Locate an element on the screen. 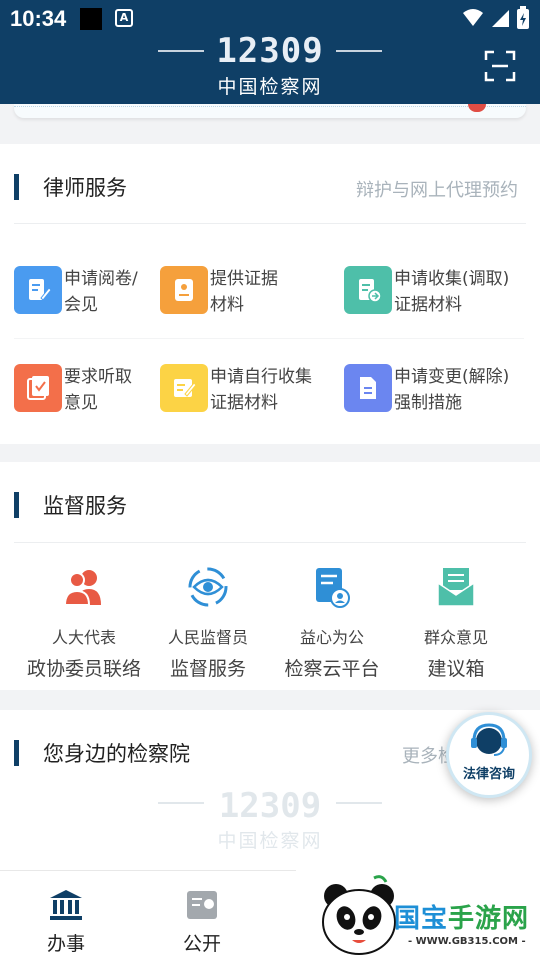  label-line1: 申请收集(调取) is located at coordinates (452, 279).